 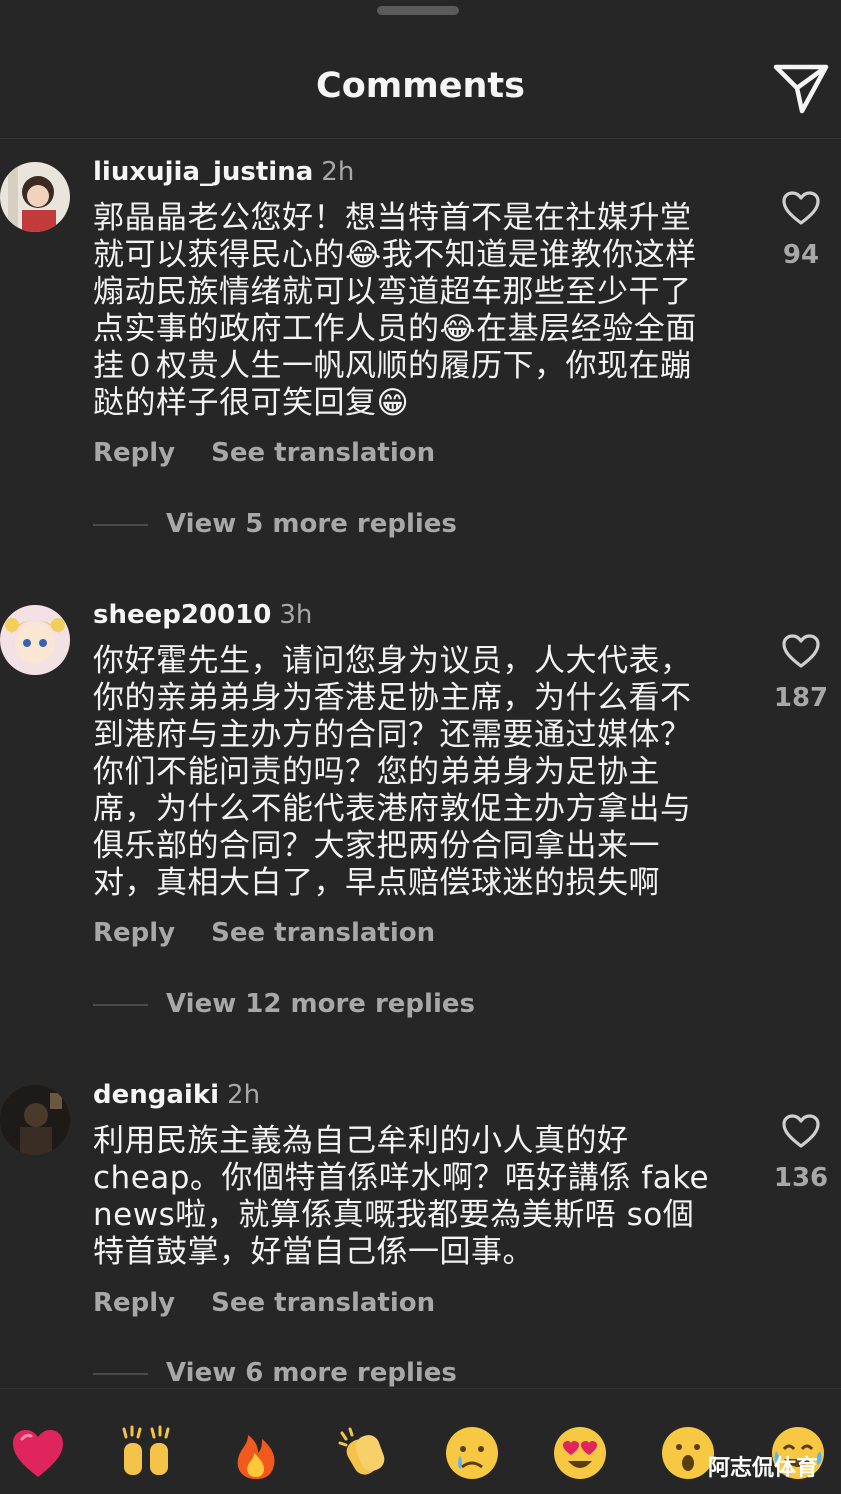 I want to click on like-button: 187, so click(x=801, y=673).